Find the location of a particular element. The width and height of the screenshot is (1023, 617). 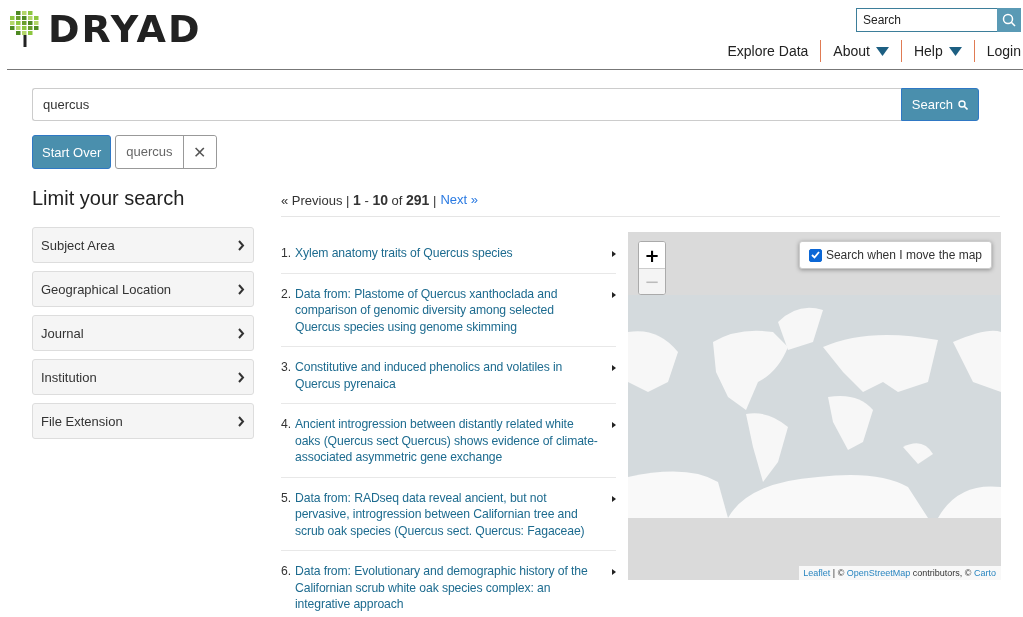

attribution-text: contributors, © is located at coordinates (942, 573).